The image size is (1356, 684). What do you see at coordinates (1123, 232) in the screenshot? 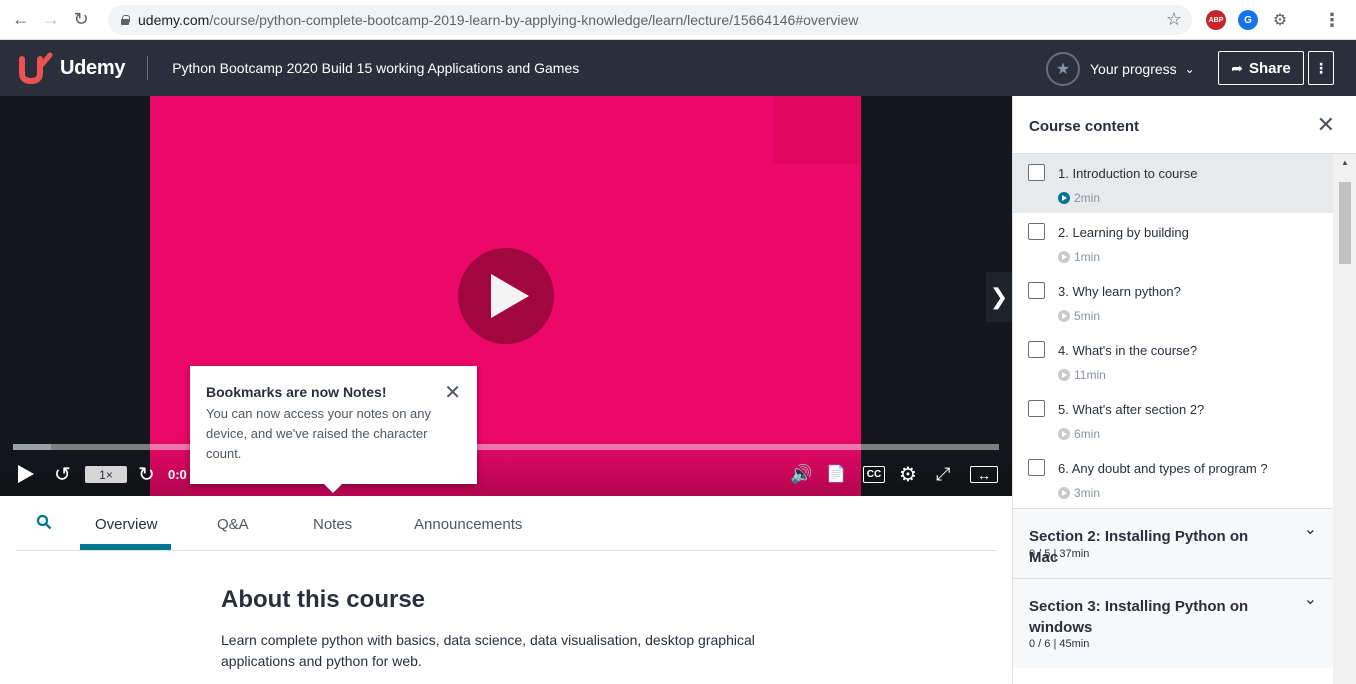
I see `lecture-title: 2. Learning by building` at bounding box center [1123, 232].